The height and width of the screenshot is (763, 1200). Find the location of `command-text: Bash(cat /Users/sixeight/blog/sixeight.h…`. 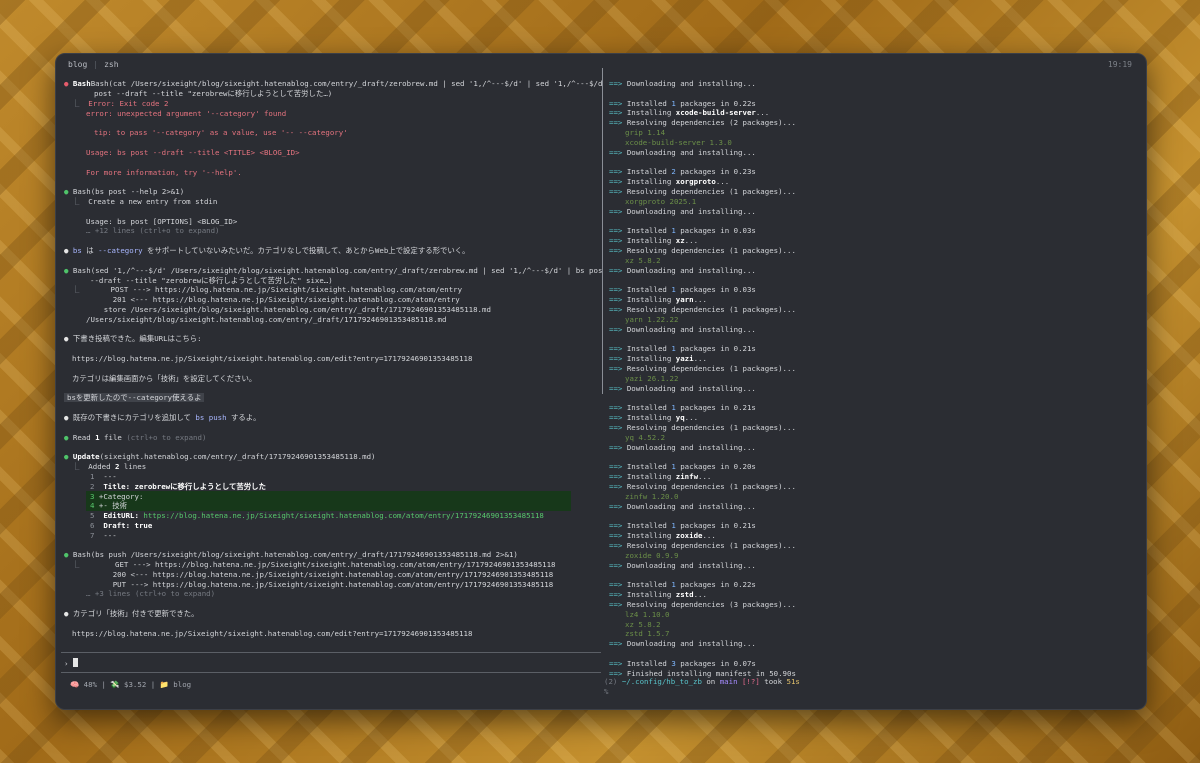

command-text: Bash(cat /Users/sixeight/blog/sixeight.h… is located at coordinates (346, 83).